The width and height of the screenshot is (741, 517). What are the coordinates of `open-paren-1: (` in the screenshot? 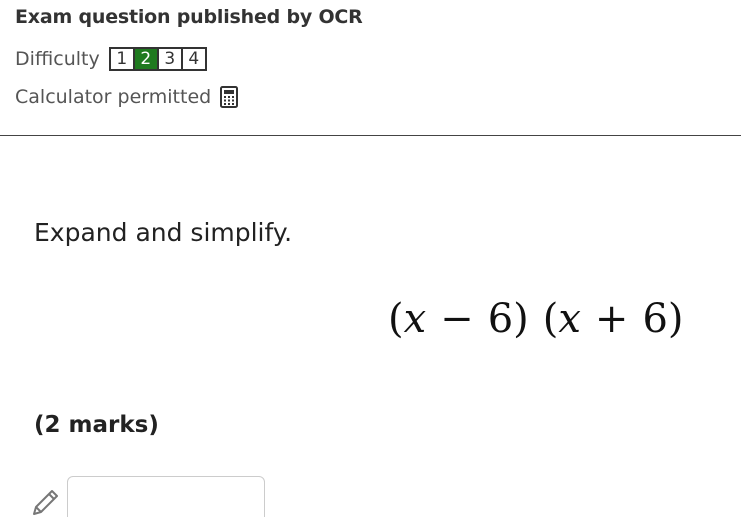 It's located at (396, 319).